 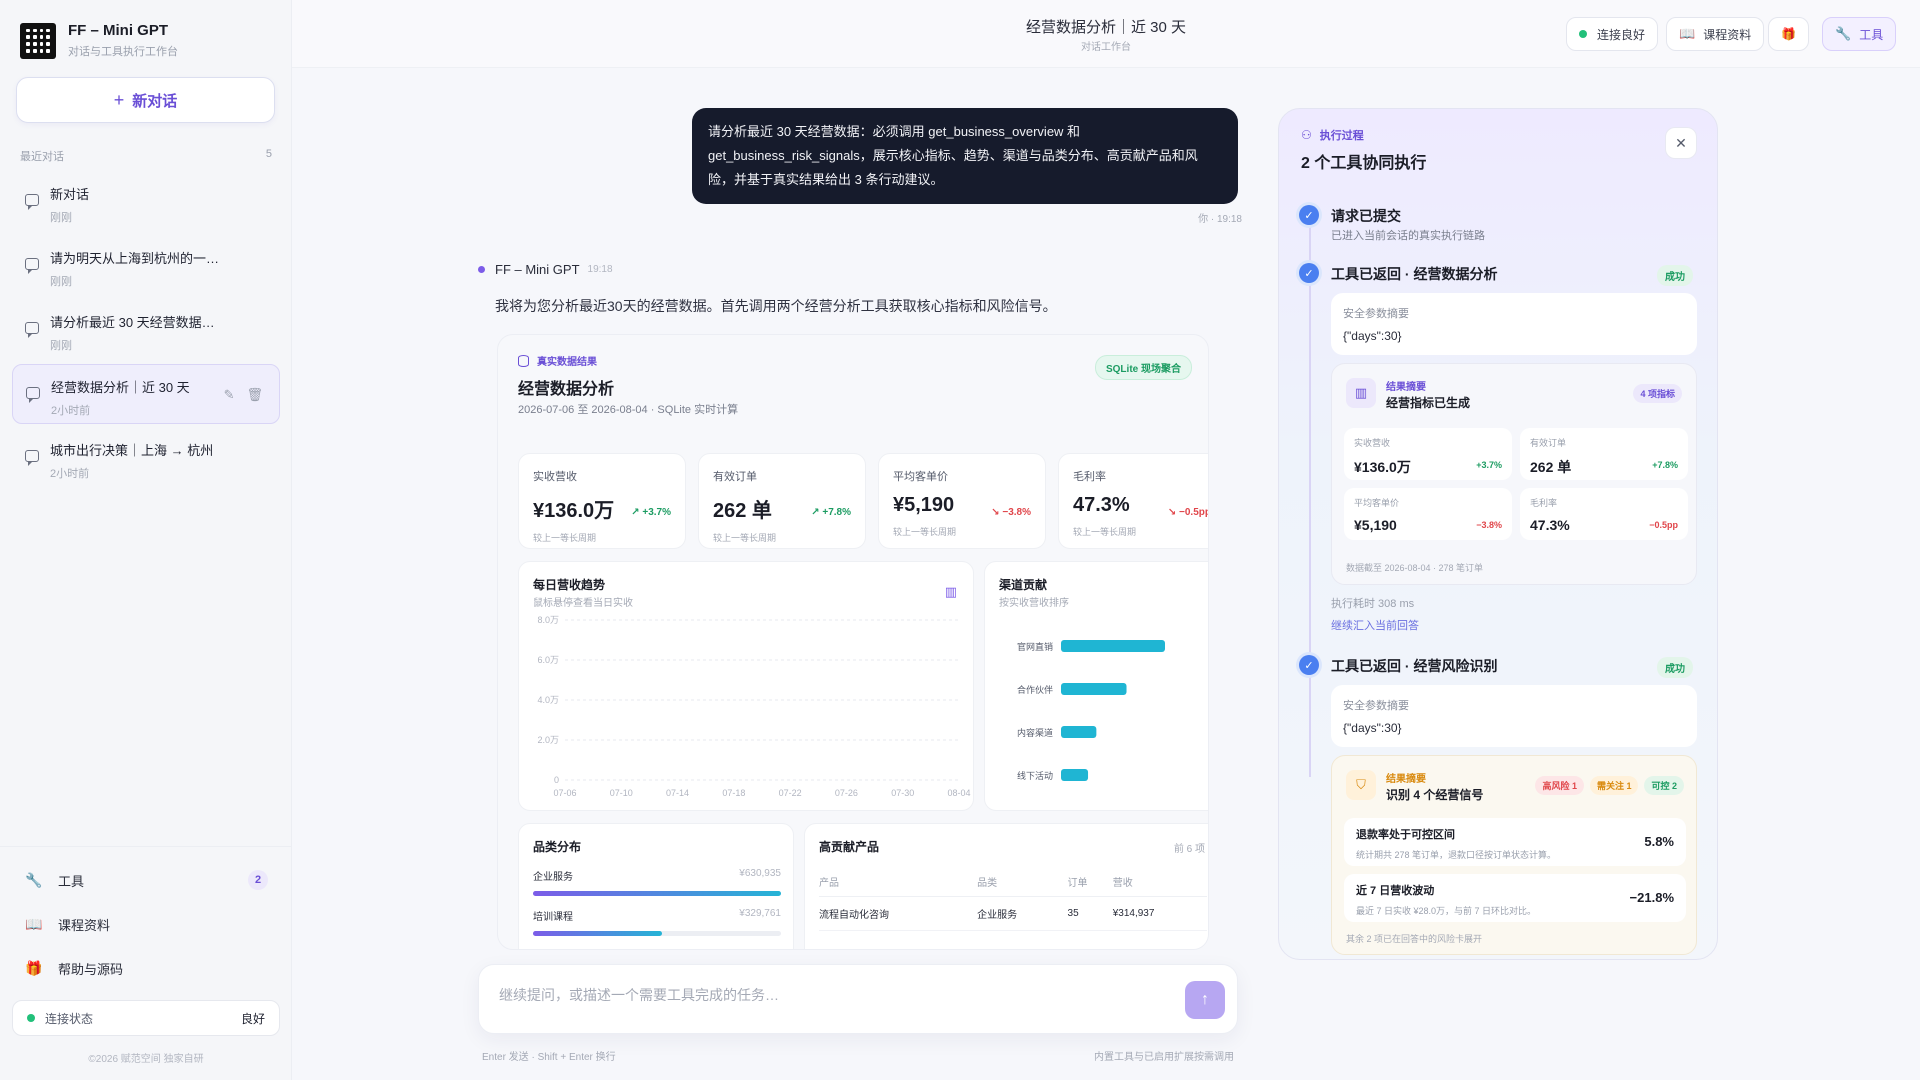 I want to click on table-cell: 流程自动化咨询, so click(x=898, y=913).